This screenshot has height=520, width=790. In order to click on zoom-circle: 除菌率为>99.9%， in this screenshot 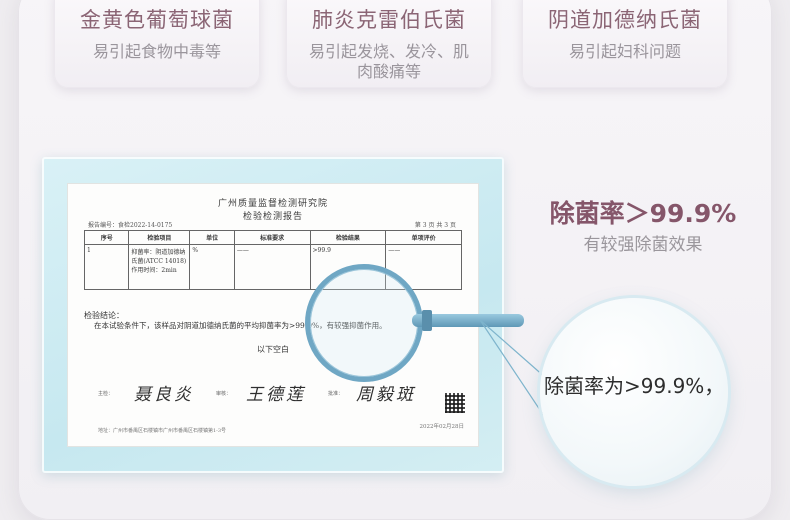, I will do `click(634, 392)`.